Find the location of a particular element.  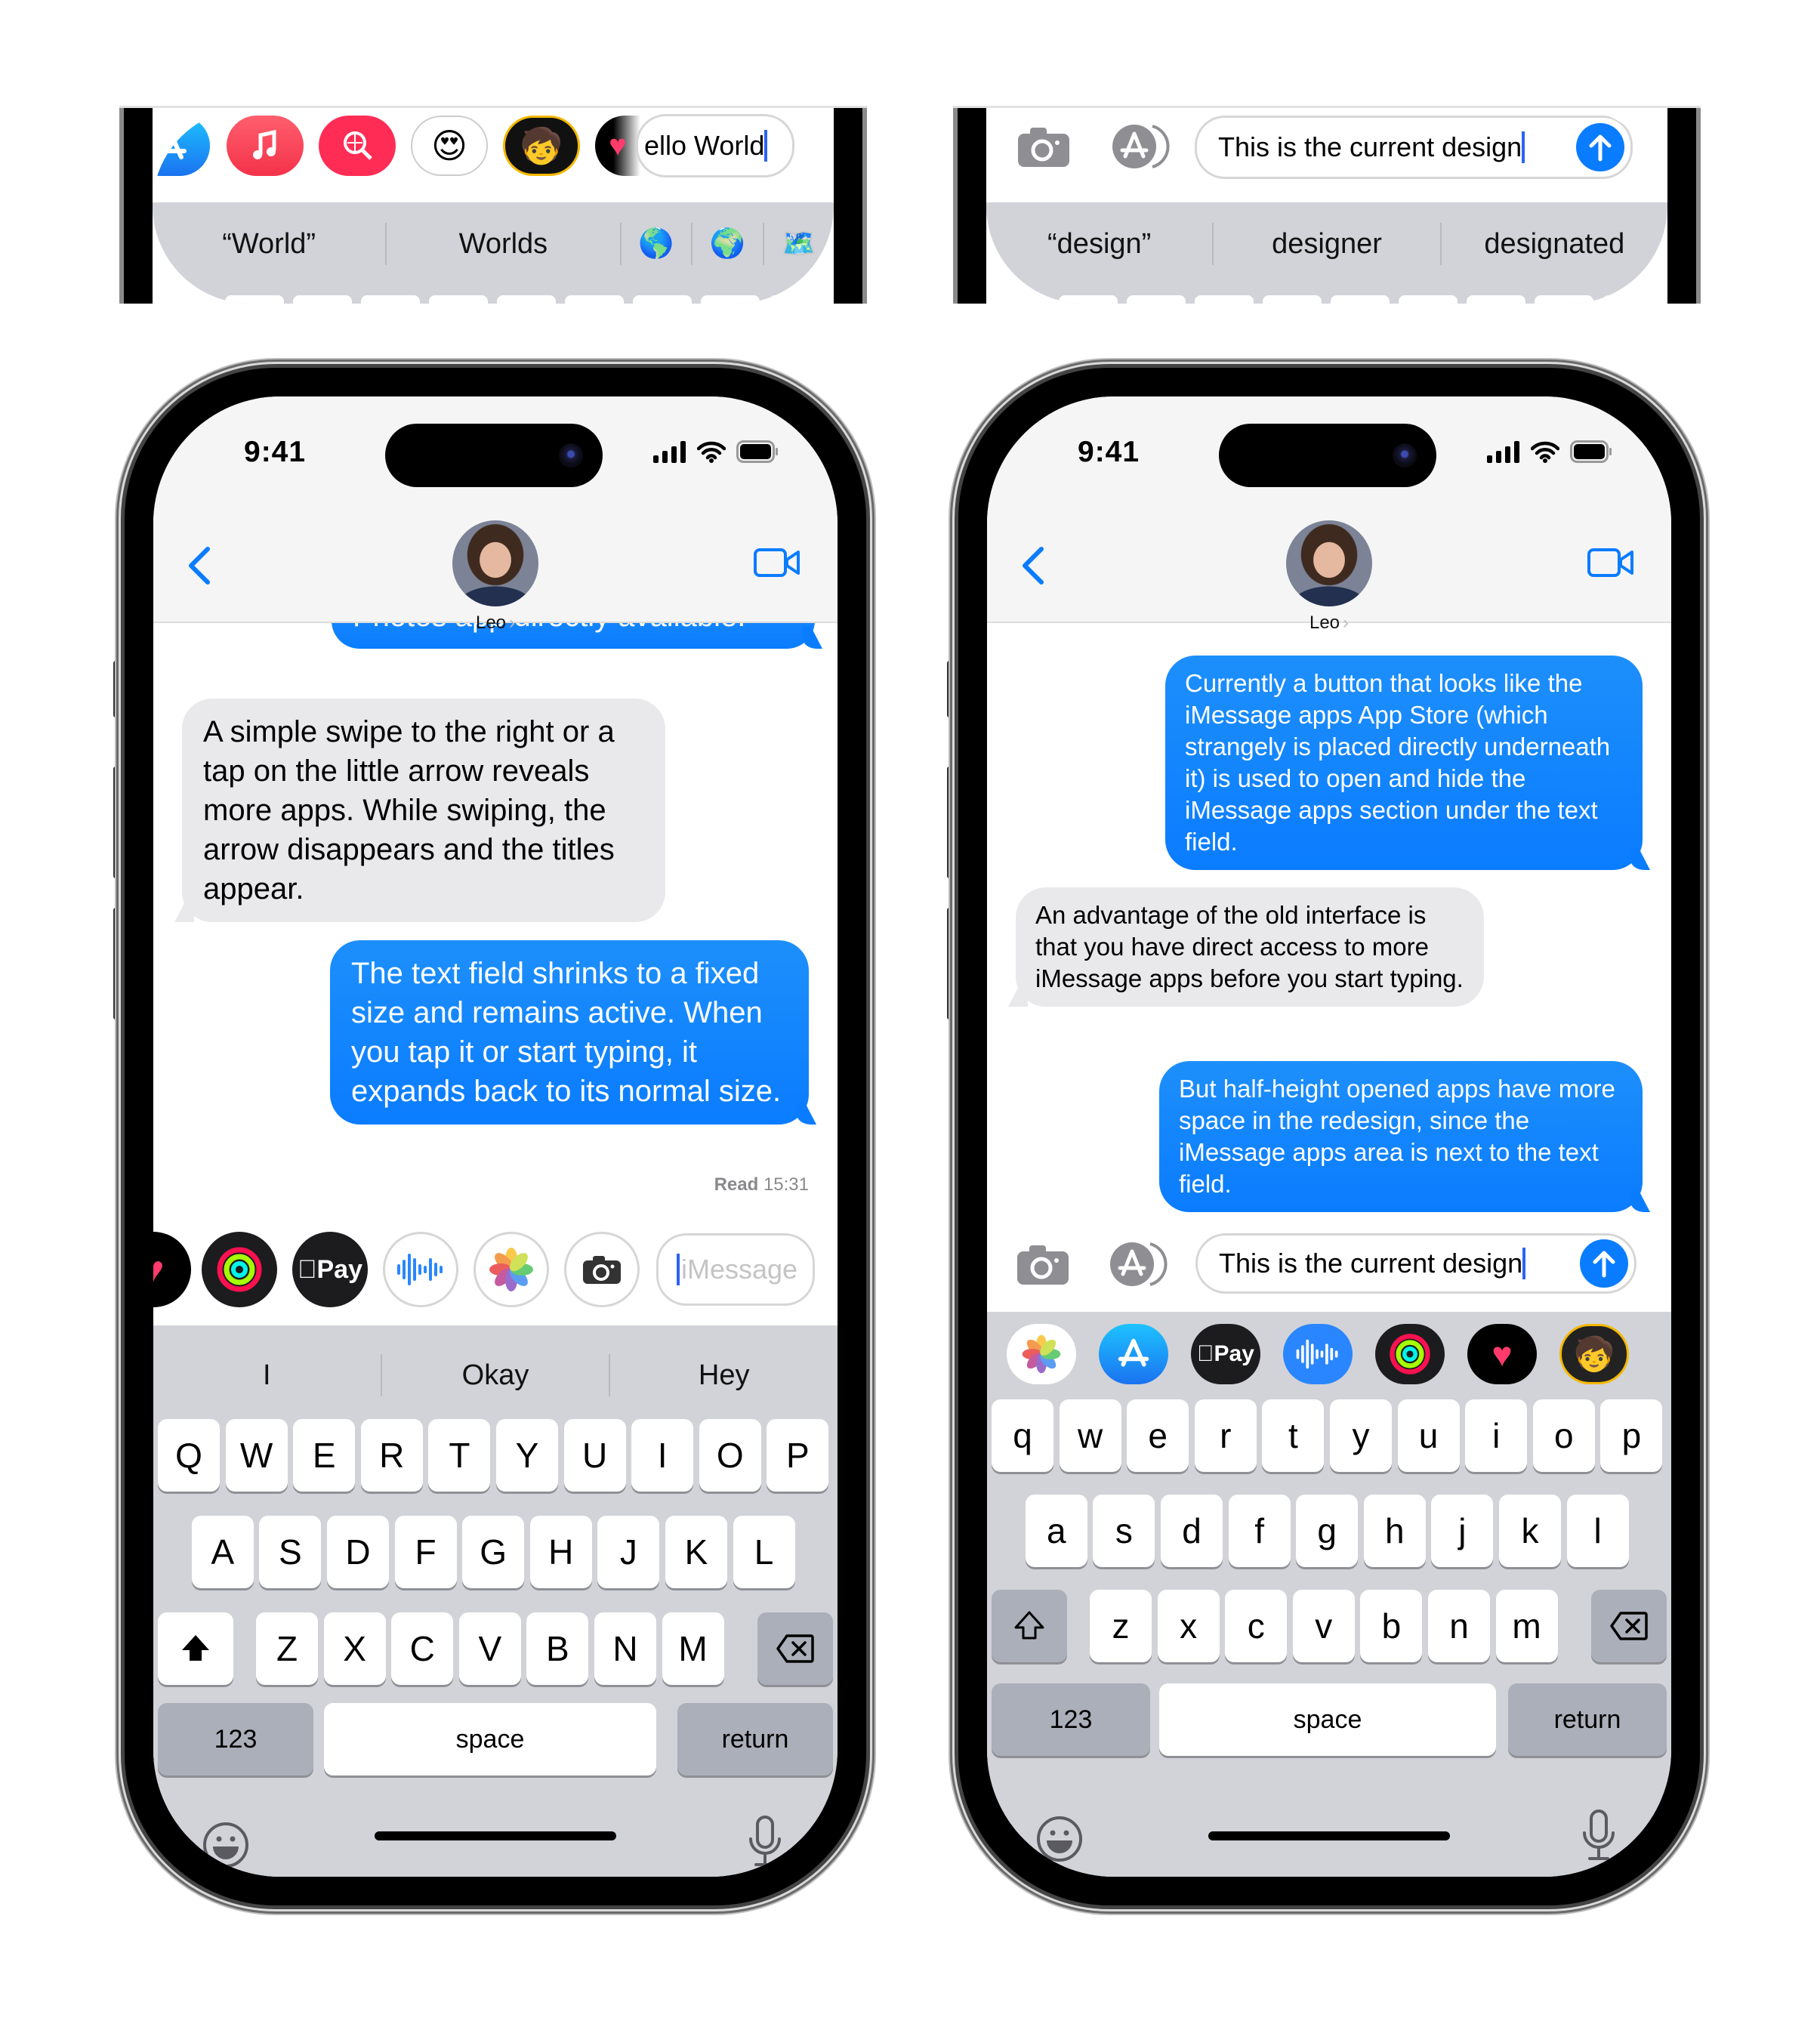

emoji-suggestion-globe-americas: 🌎 is located at coordinates (656, 244).